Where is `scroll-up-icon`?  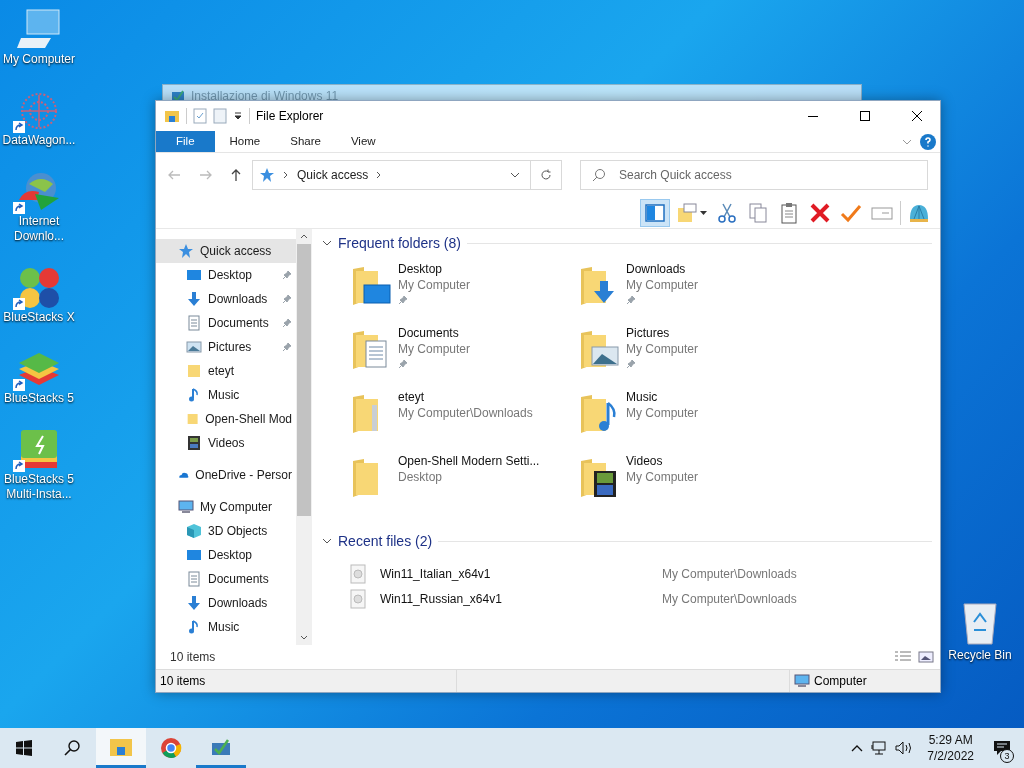
scroll-up-icon is located at coordinates (304, 236).